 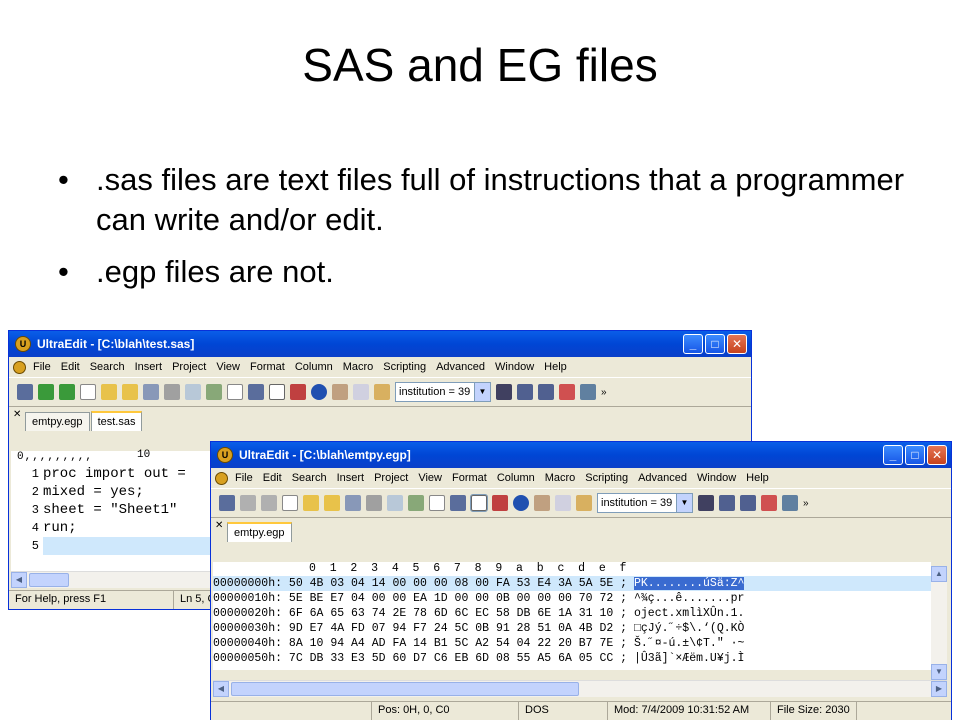 I want to click on menu-macro: Macro, so click(x=560, y=478).